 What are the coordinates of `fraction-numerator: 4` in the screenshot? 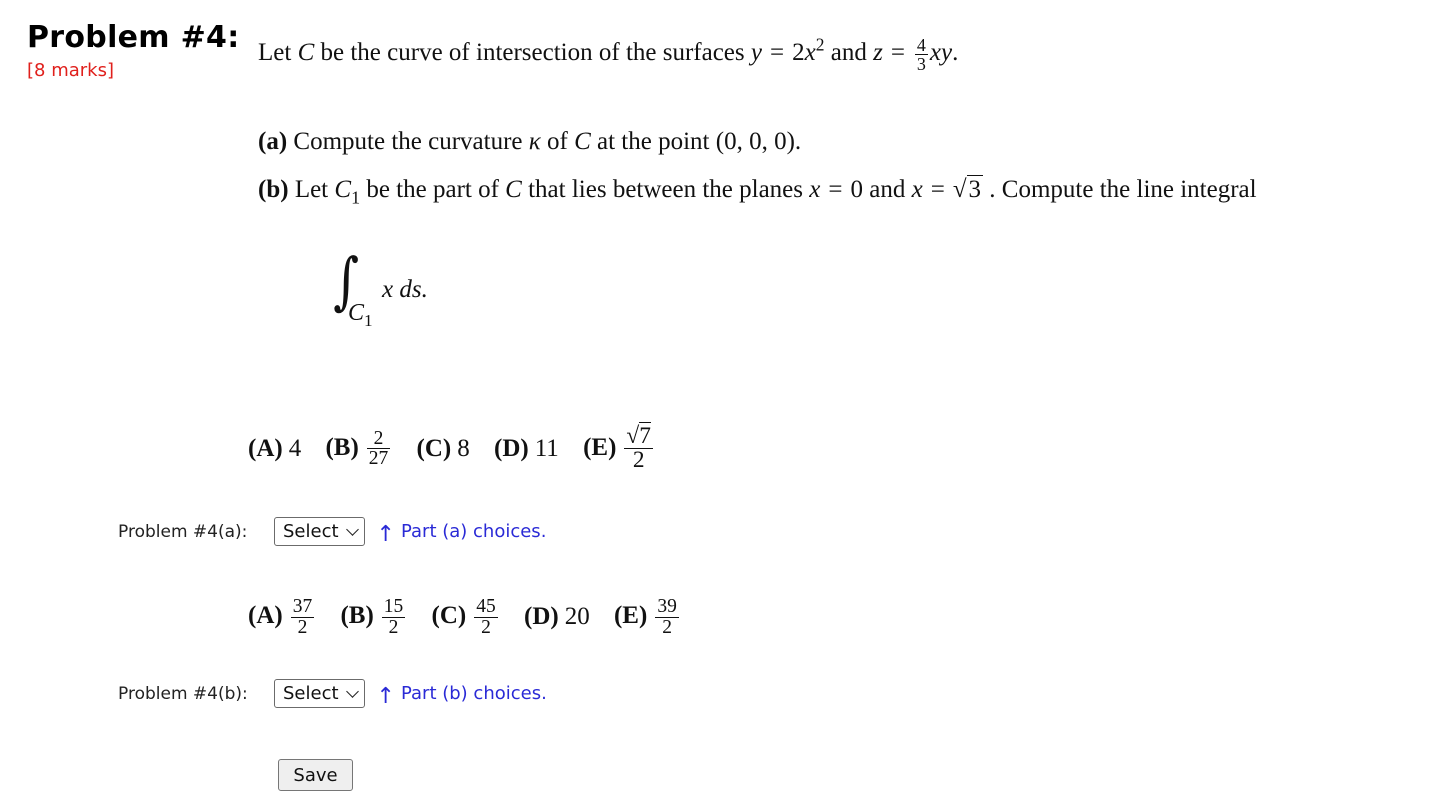 It's located at (921, 45).